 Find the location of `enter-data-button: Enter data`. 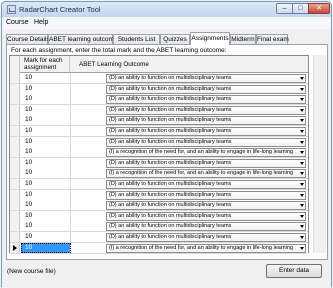

enter-data-button: Enter data is located at coordinates (294, 271).